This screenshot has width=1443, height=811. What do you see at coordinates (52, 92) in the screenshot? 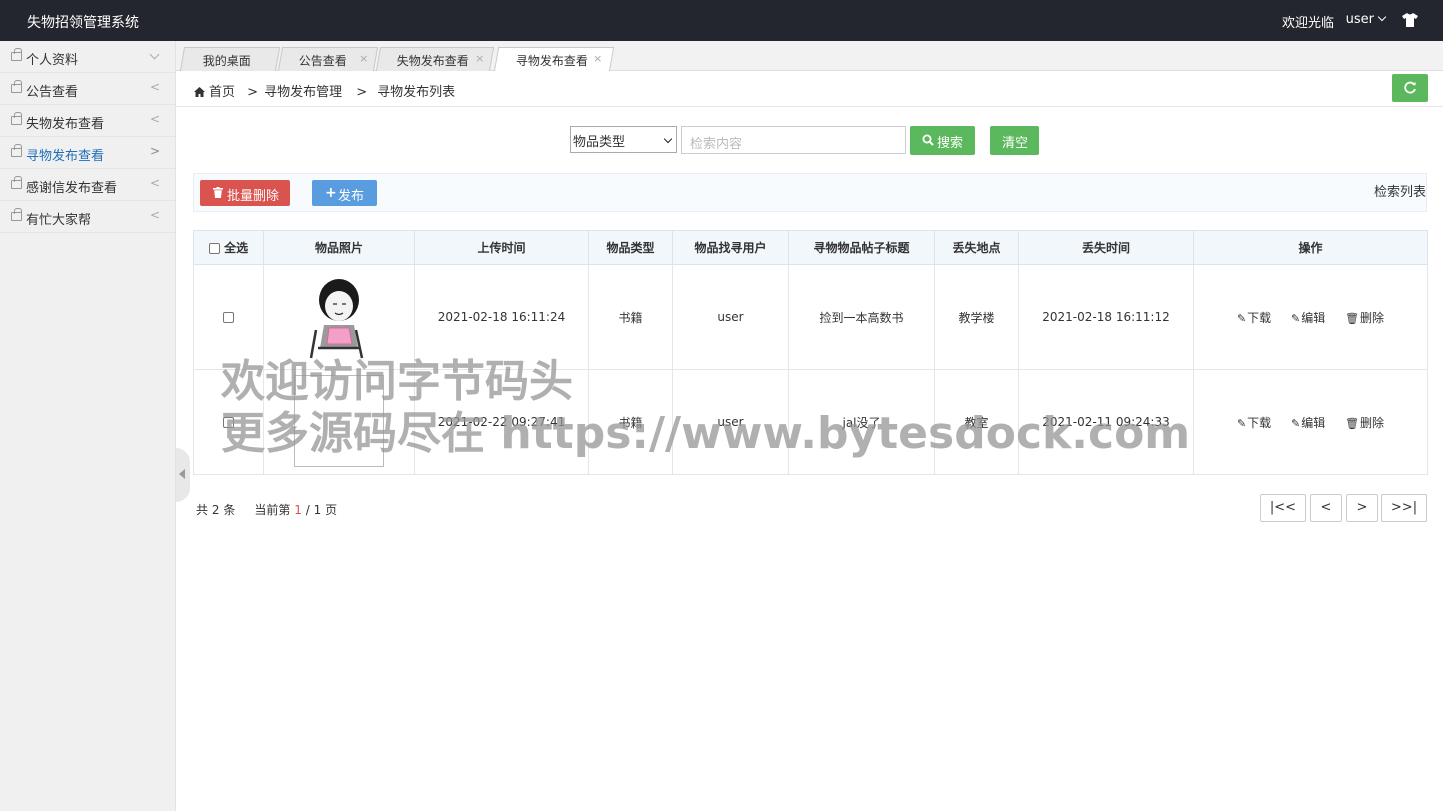
I see `sidebar-item-label: 公告查看` at bounding box center [52, 92].